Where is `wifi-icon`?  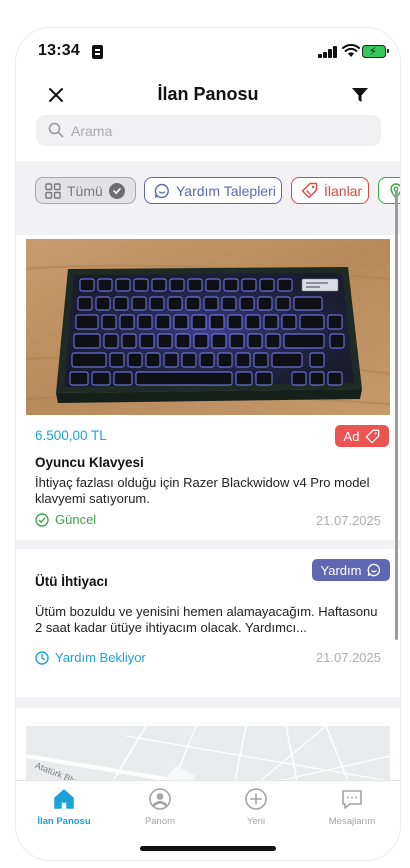
wifi-icon is located at coordinates (351, 50).